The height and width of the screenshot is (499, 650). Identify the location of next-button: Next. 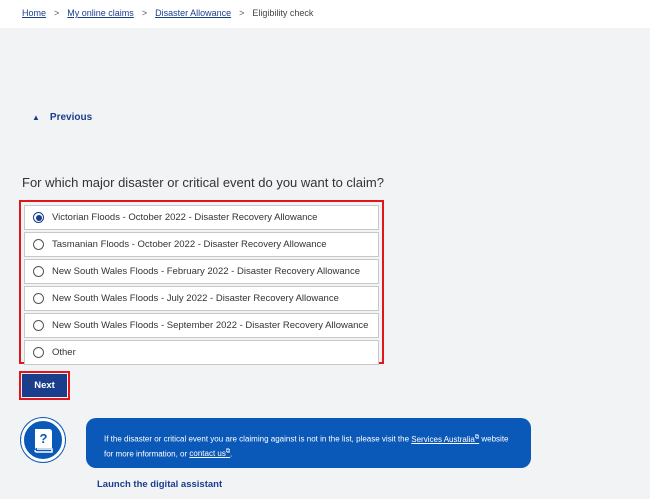
(44, 385).